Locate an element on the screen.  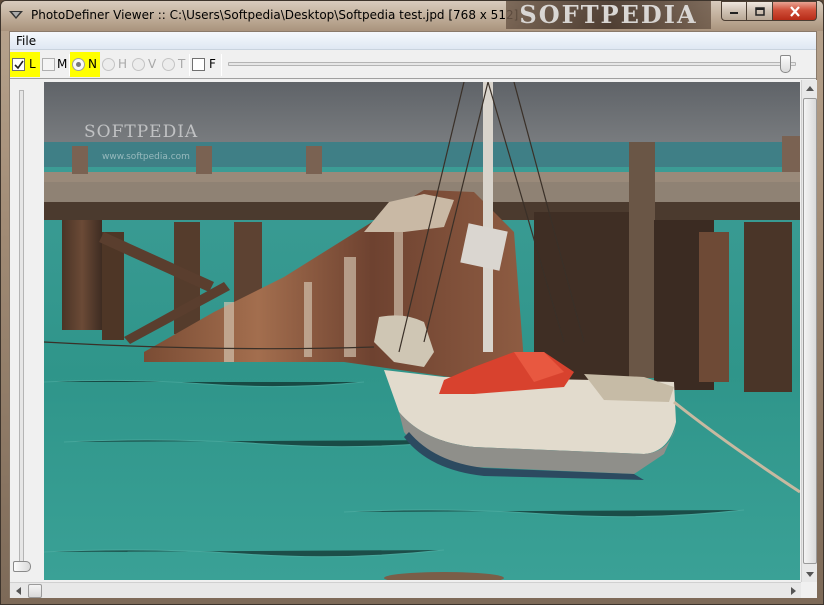
checkbox-f is located at coordinates (198, 64).